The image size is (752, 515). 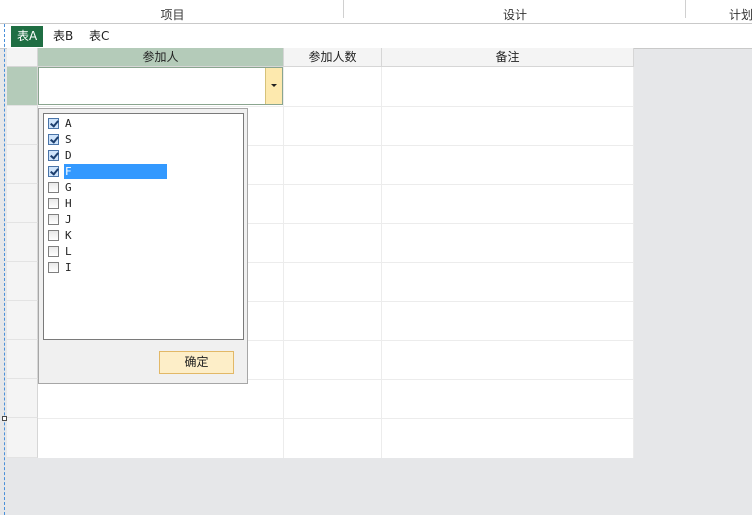 What do you see at coordinates (161, 57) in the screenshot?
I see `column-header-participants: 参加人` at bounding box center [161, 57].